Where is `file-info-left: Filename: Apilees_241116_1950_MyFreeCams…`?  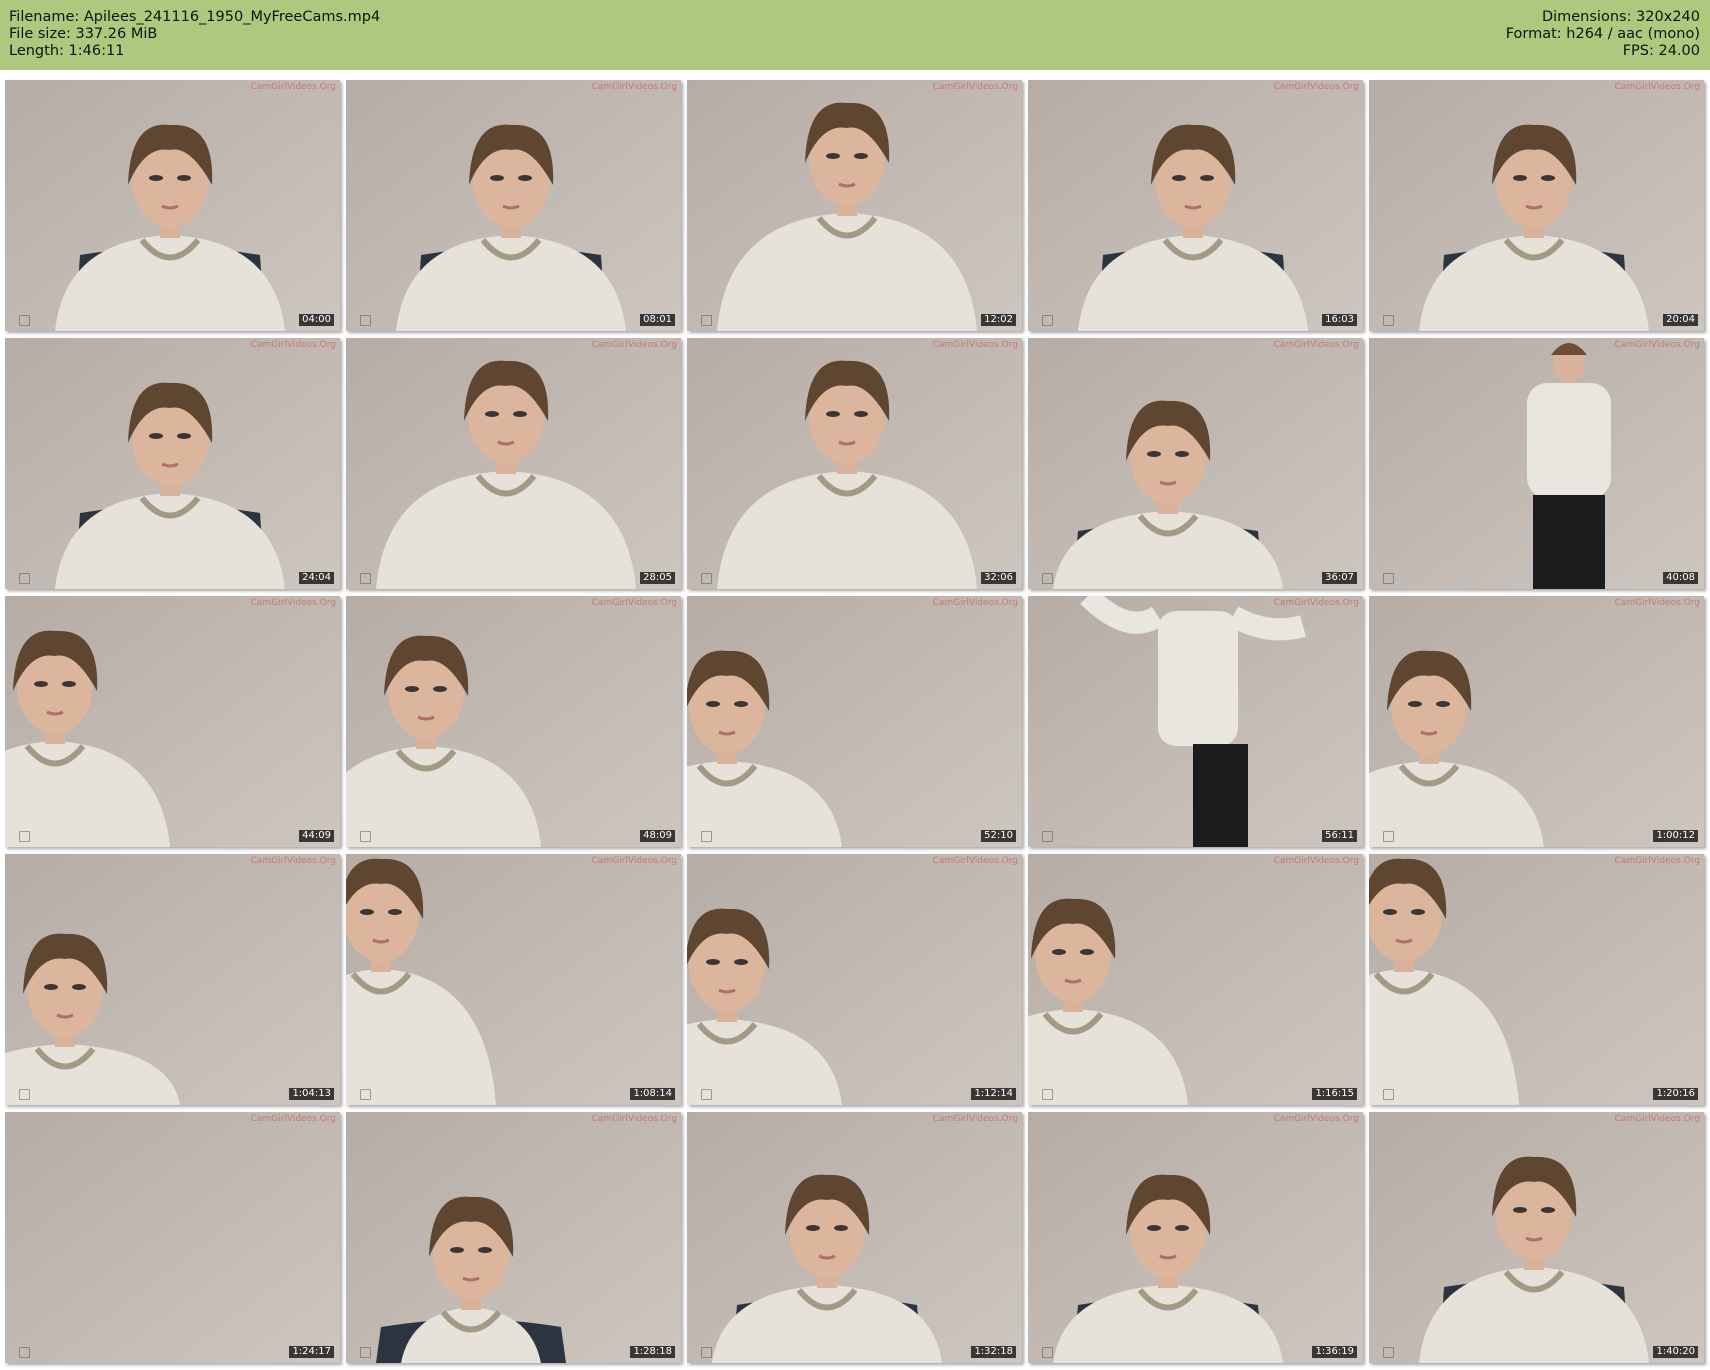 file-info-left: Filename: Apilees_241116_1950_MyFreeCams… is located at coordinates (194, 34).